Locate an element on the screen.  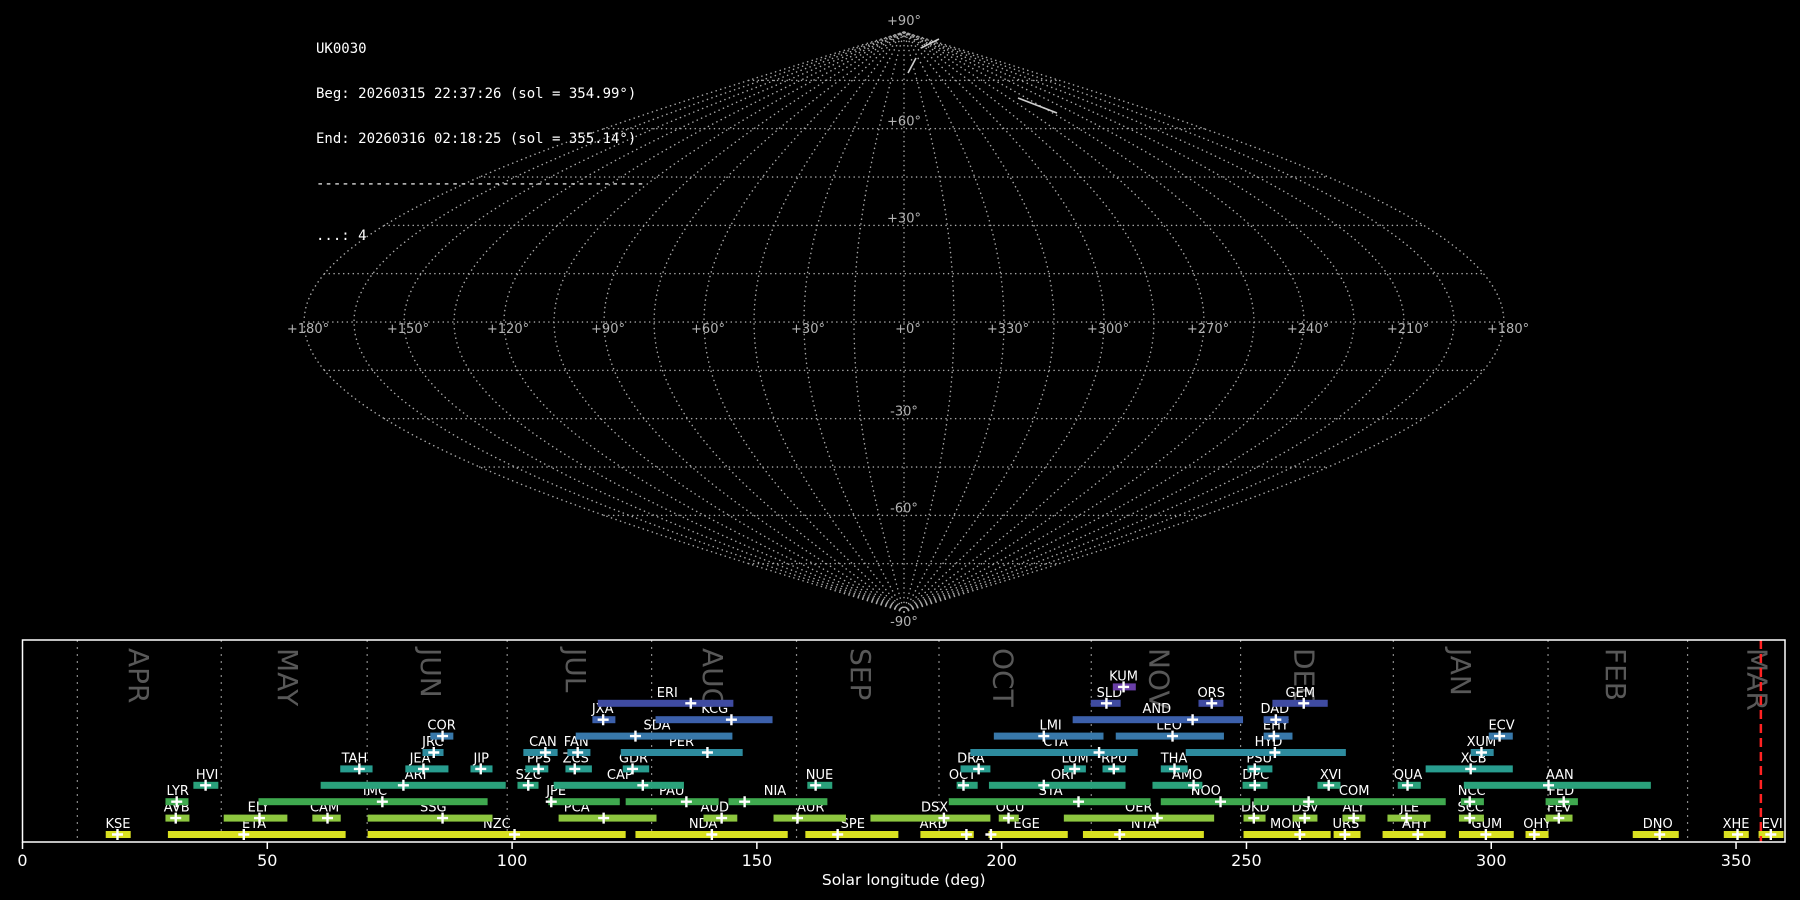
shower-label: COM is located at coordinates (1354, 791).